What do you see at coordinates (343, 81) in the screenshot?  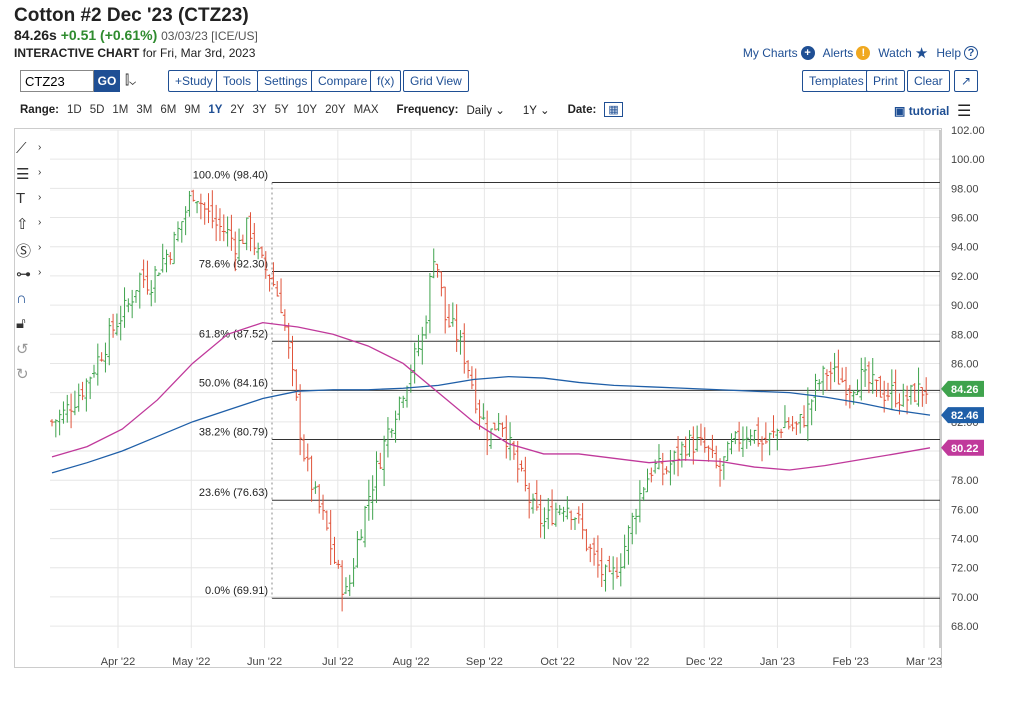 I see `compare-button: Compare` at bounding box center [343, 81].